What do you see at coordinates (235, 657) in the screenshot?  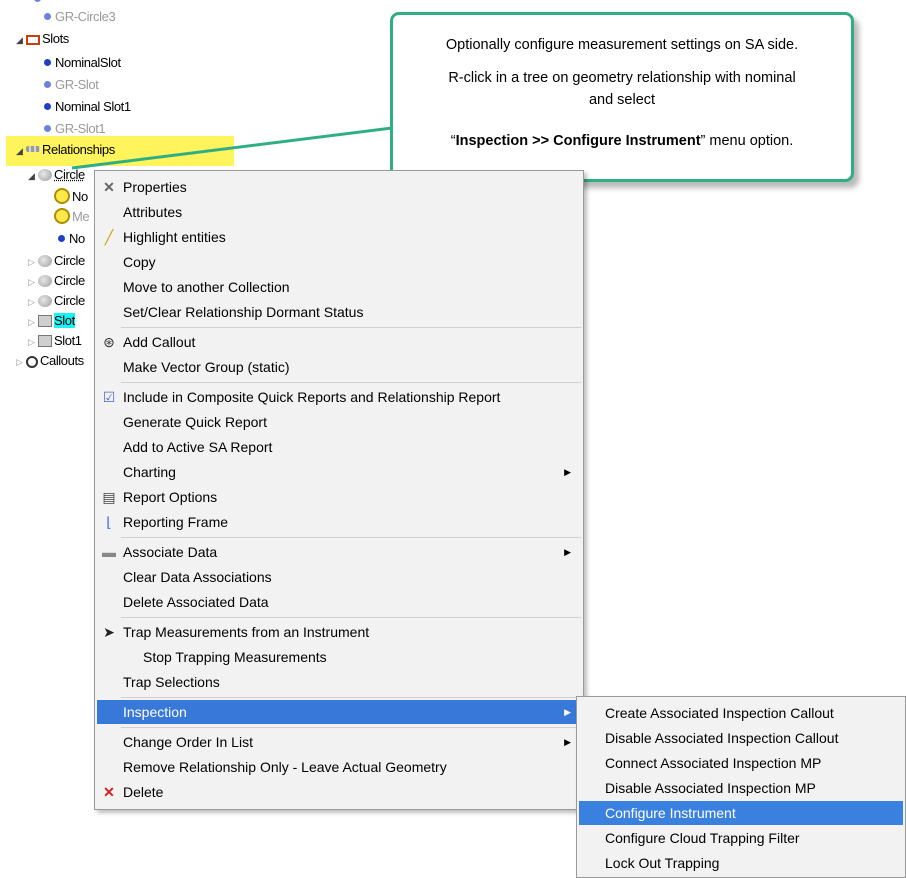 I see `menu-item-label: Stop Trapping Measurements` at bounding box center [235, 657].